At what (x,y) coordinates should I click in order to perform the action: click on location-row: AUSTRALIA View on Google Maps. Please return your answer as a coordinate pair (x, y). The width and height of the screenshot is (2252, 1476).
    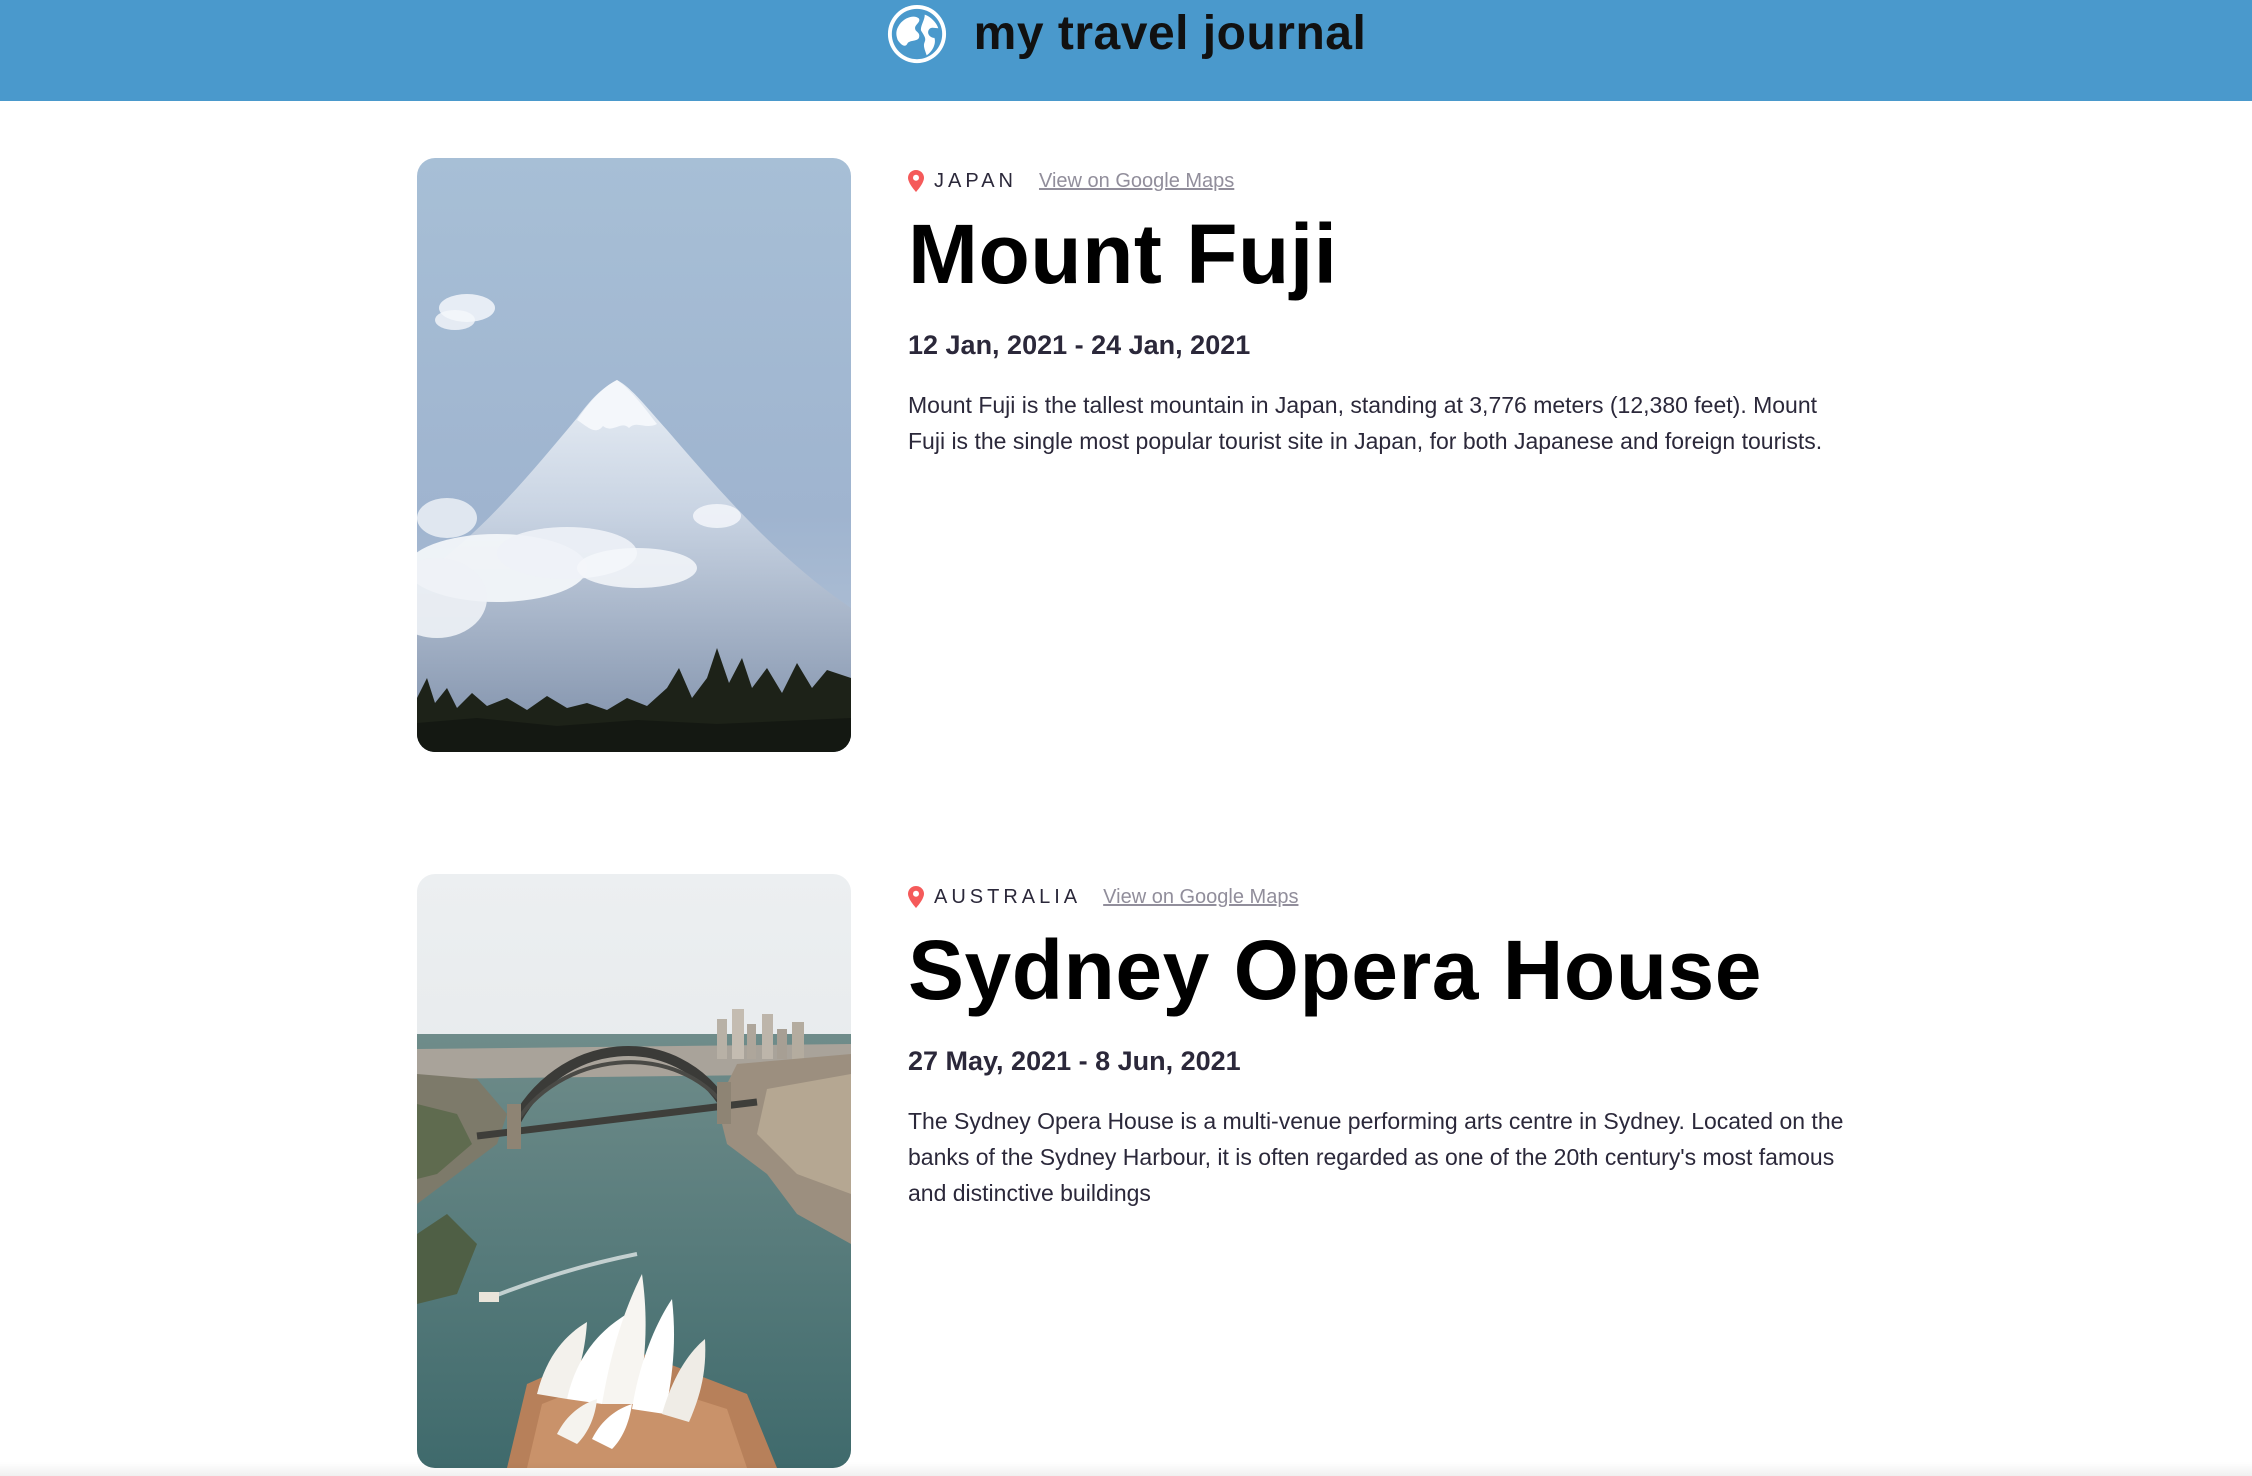
    Looking at the image, I should click on (1383, 897).